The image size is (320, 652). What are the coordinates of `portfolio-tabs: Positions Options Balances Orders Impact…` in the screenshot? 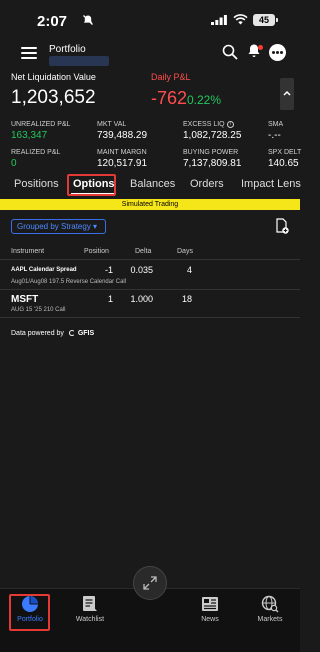 It's located at (150, 184).